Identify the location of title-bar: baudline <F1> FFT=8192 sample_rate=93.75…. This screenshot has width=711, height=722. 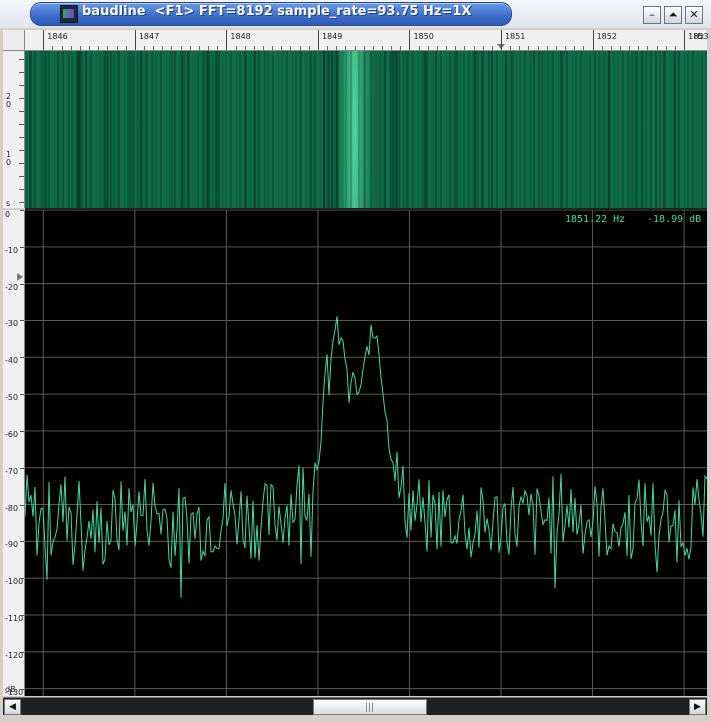
(355, 14).